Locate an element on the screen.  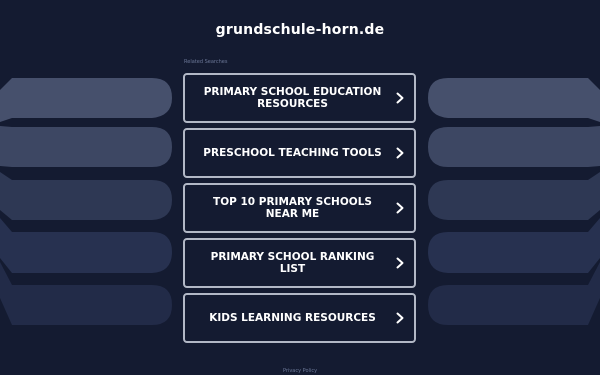
domain-title: grundschule-horn.de is located at coordinates (300, 30).